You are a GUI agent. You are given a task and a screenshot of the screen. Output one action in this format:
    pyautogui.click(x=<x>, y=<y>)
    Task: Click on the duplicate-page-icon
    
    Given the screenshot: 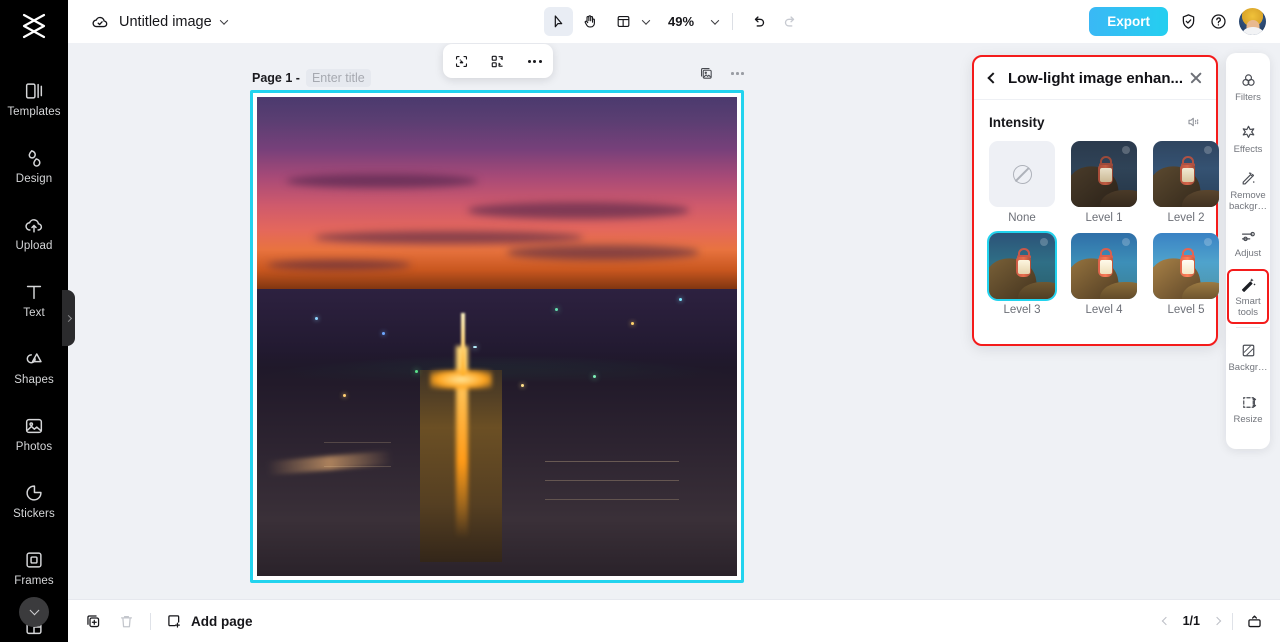 What is the action you would take?
    pyautogui.click(x=93, y=621)
    